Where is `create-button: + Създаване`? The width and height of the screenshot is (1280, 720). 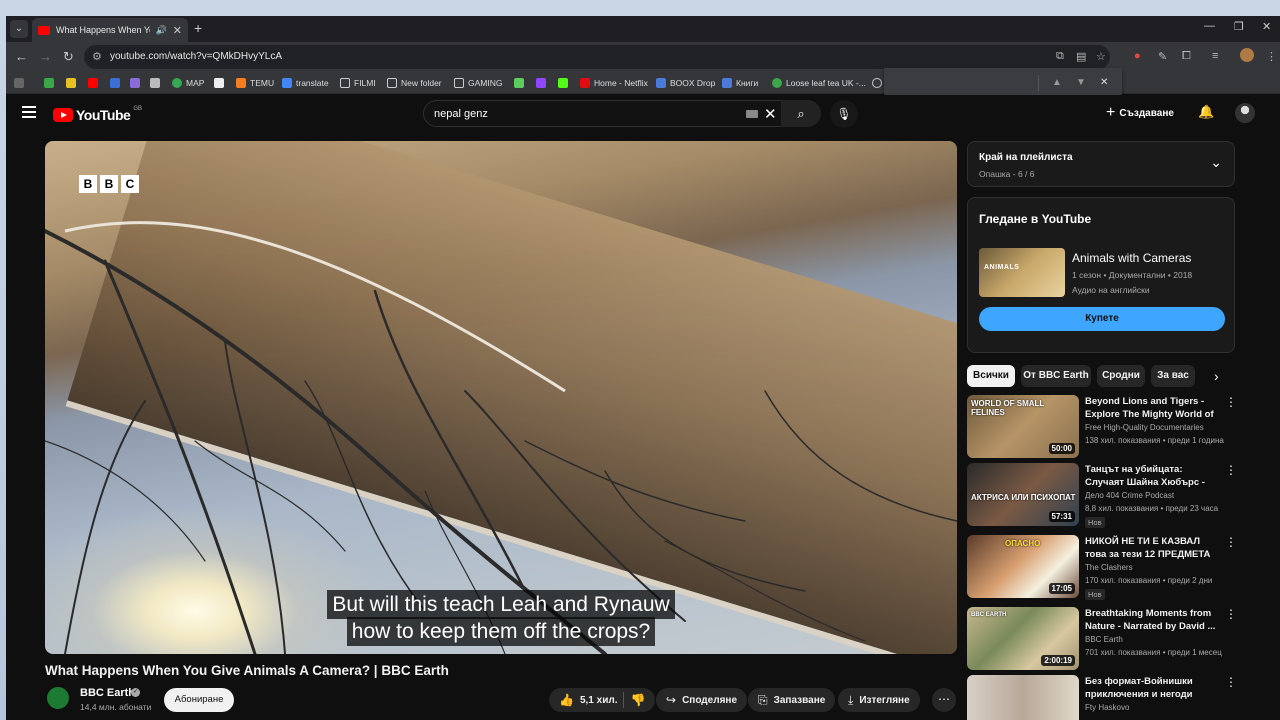
create-button: + Създаване is located at coordinates (1140, 113).